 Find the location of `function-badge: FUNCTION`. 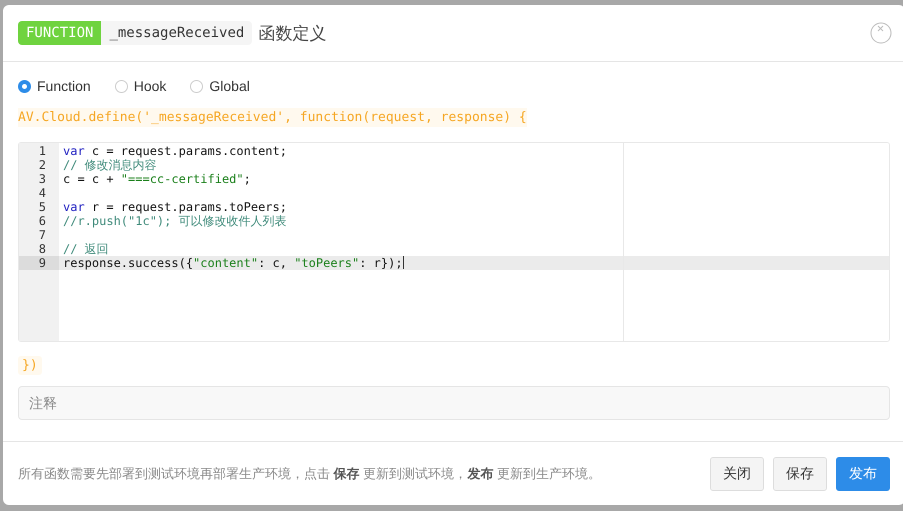

function-badge: FUNCTION is located at coordinates (60, 33).